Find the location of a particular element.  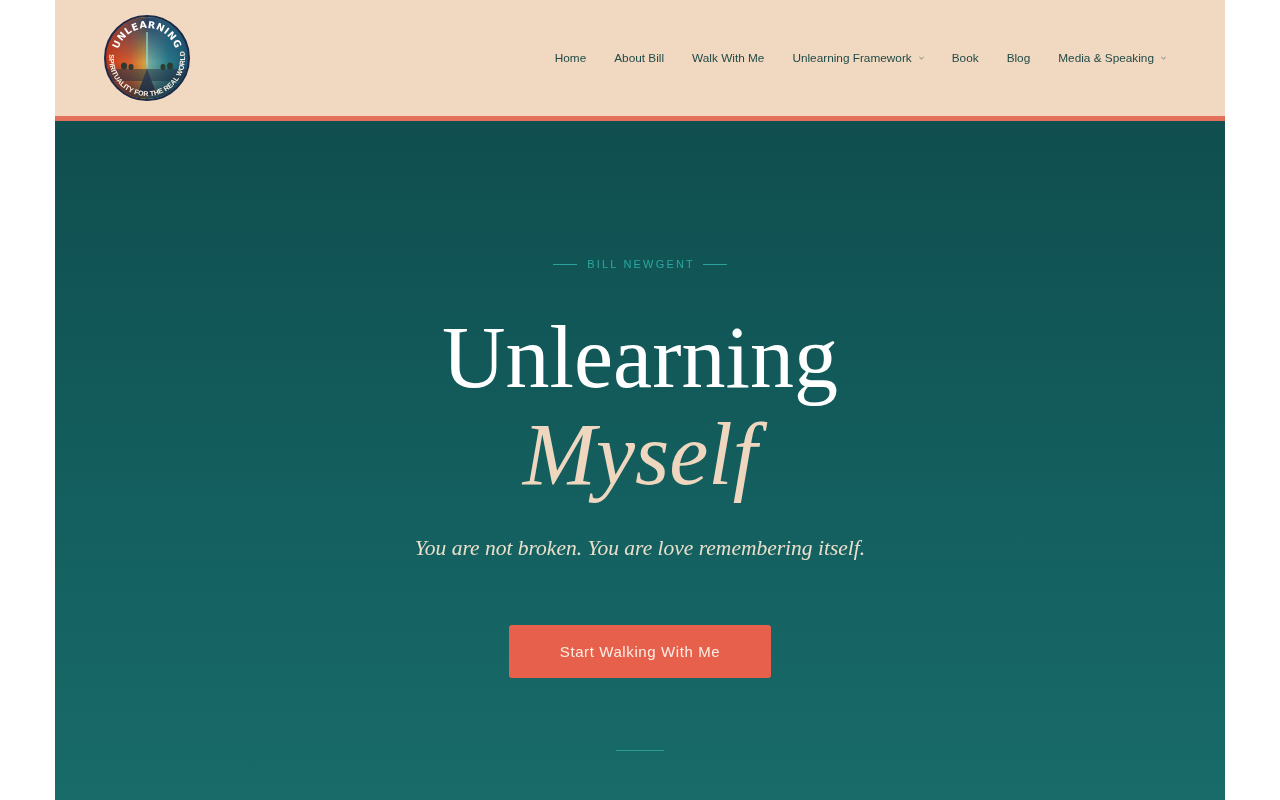

nav-link: Blog is located at coordinates (1018, 58).